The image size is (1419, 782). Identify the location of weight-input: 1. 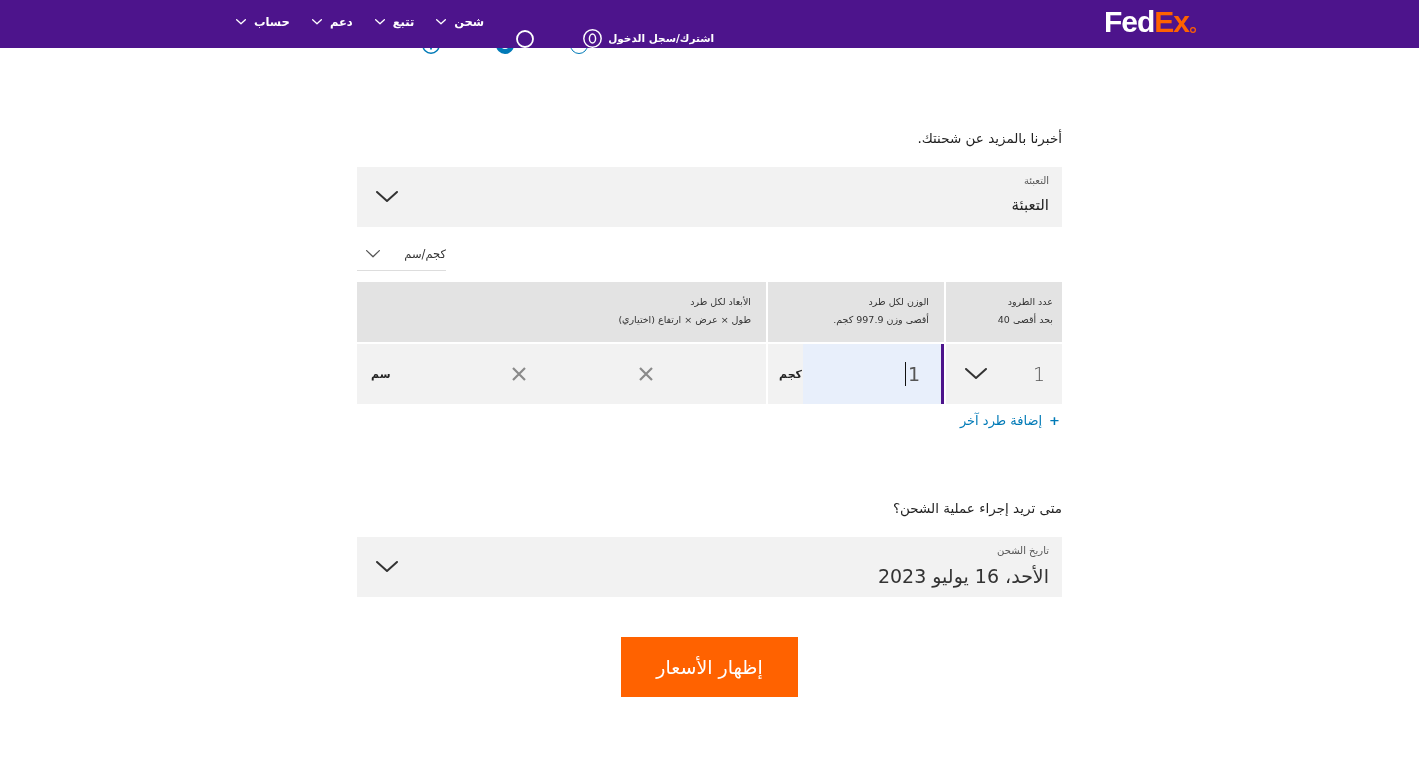
(873, 374).